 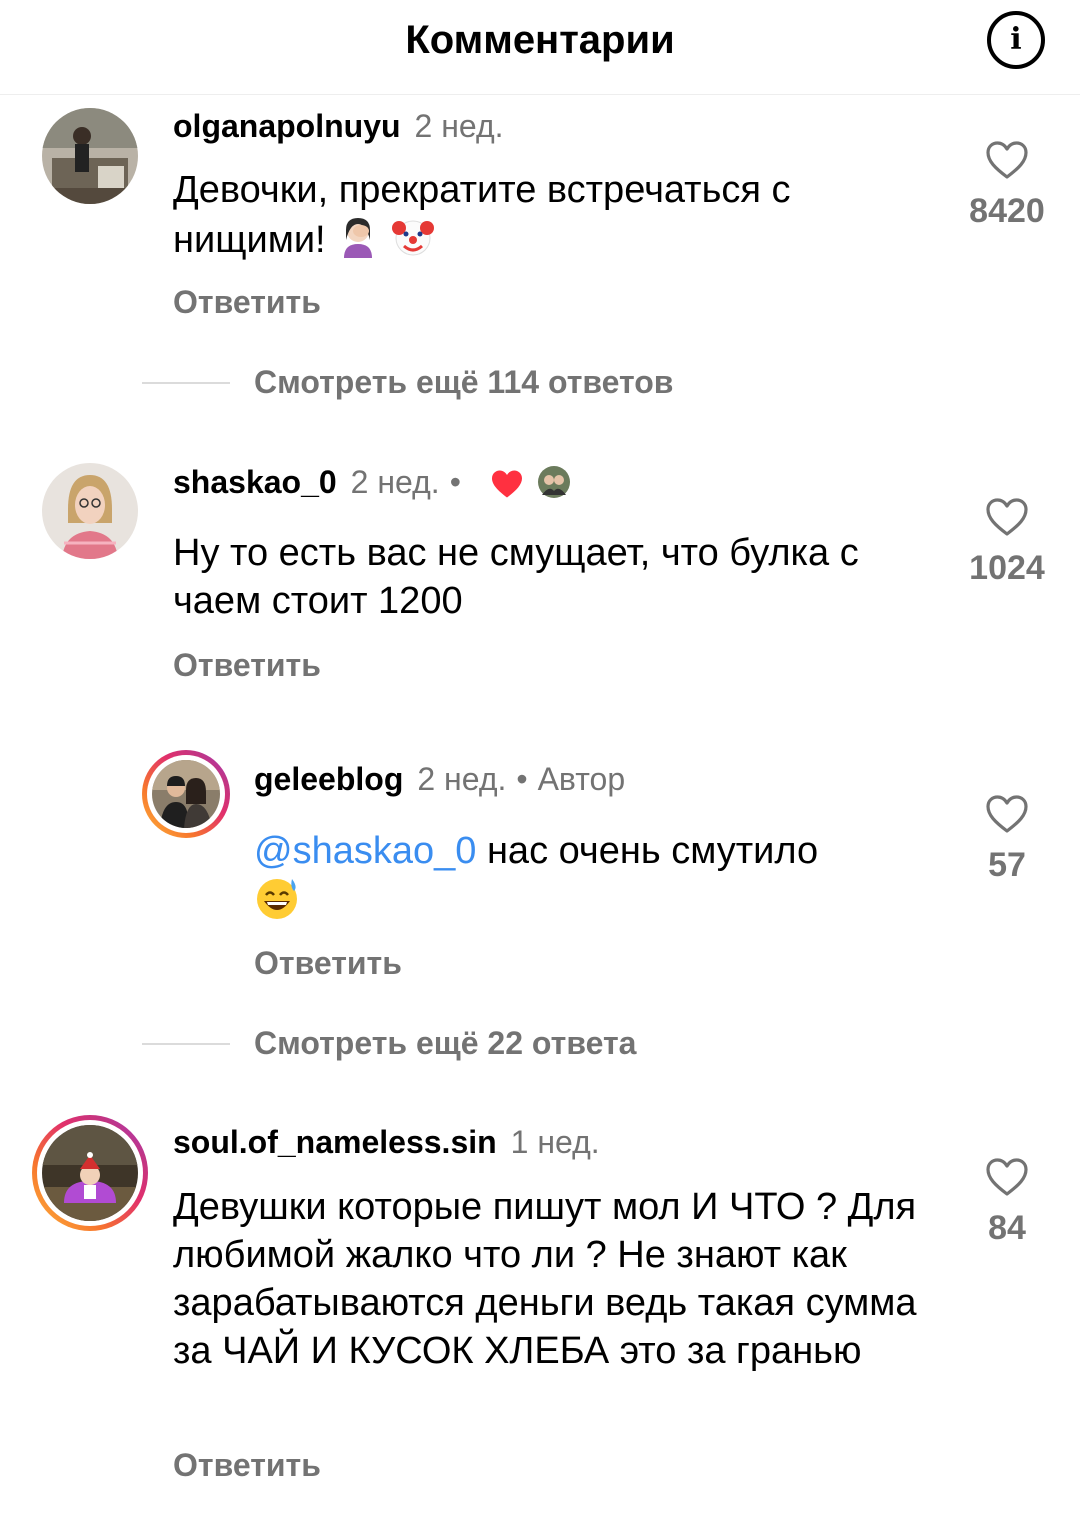 I want to click on reply-meta: geleeblog 2 нед. • Автор, so click(x=439, y=779).